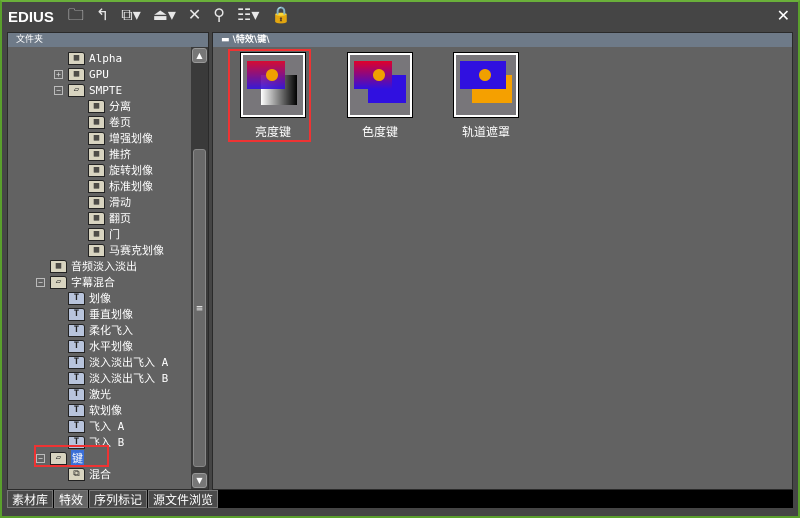 This screenshot has width=800, height=518. Describe the element at coordinates (58, 74) in the screenshot. I see `expander-icon: +` at that location.